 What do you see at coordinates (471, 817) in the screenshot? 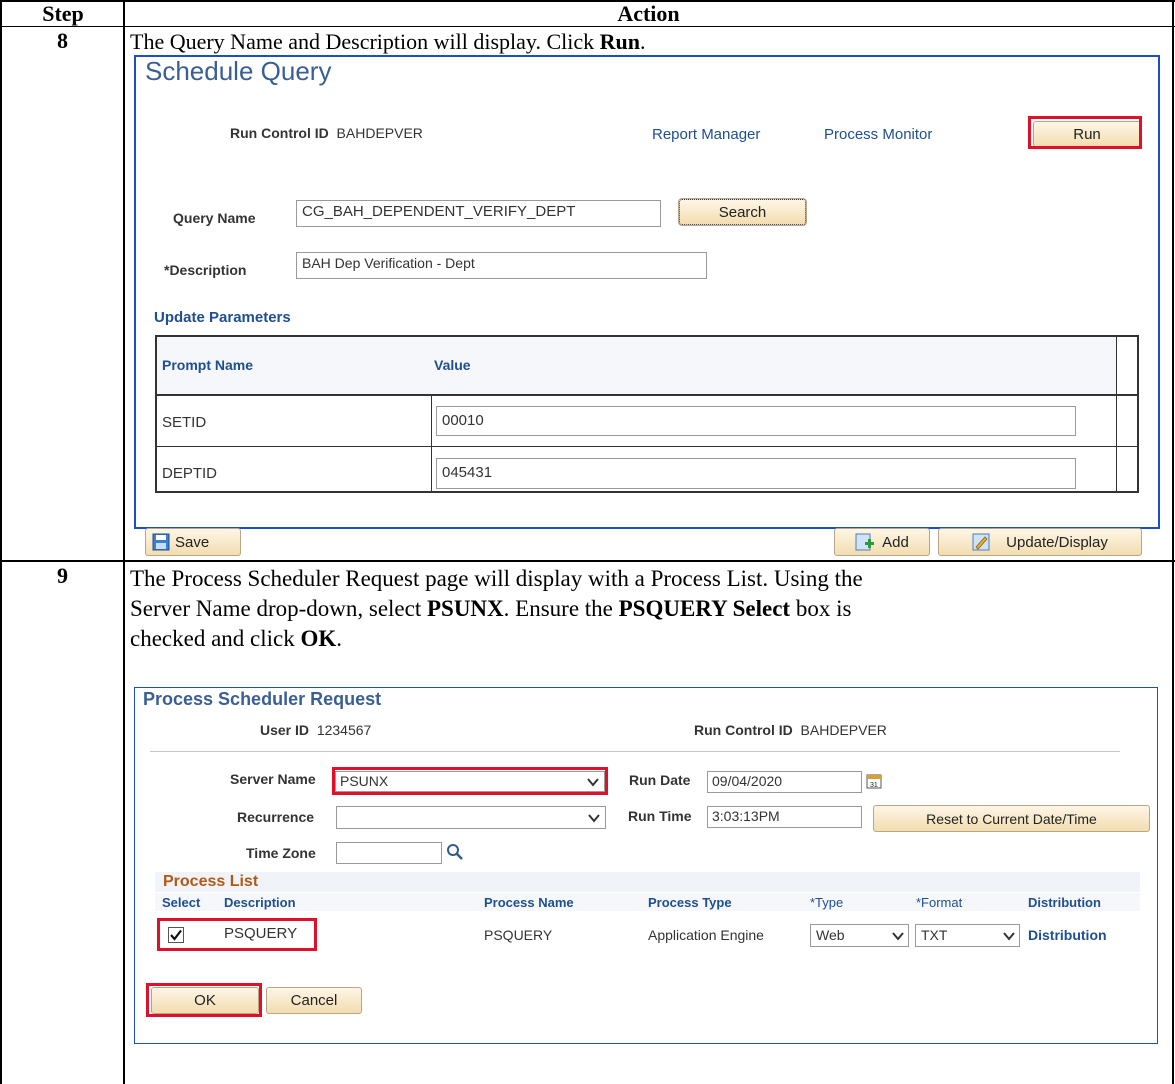
I see `recurrence-select` at bounding box center [471, 817].